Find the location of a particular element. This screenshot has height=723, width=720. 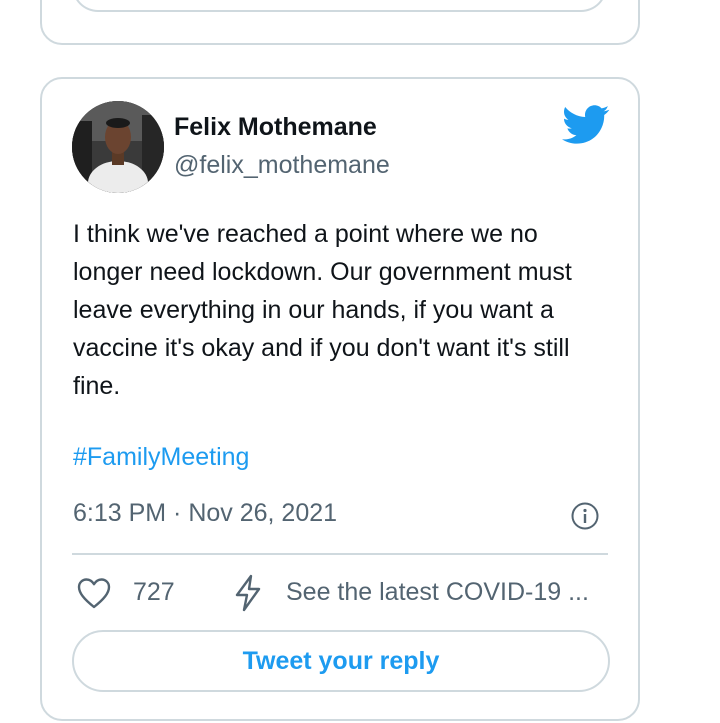

like-count: 727 is located at coordinates (154, 592).